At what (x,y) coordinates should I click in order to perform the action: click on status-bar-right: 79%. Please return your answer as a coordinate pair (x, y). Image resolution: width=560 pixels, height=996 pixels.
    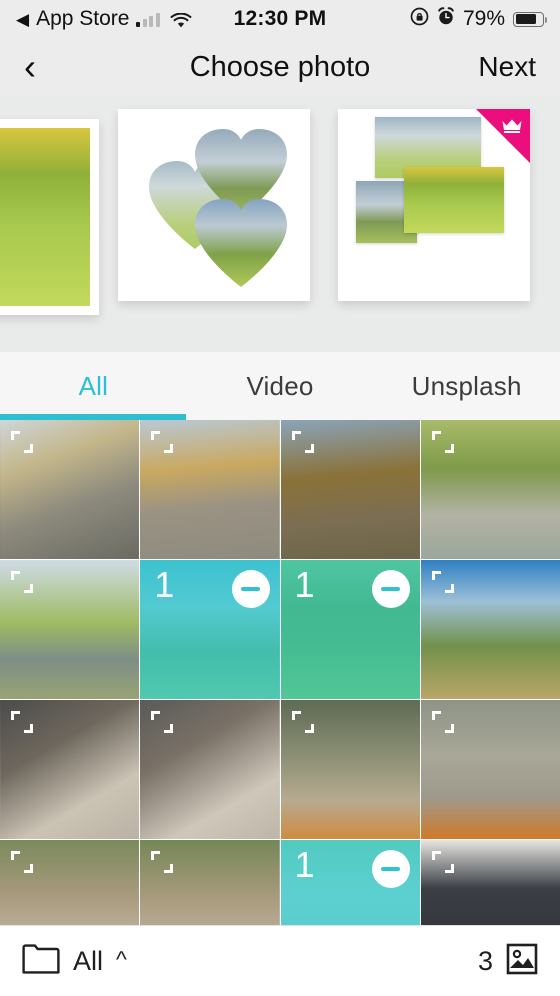
    Looking at the image, I should click on (479, 19).